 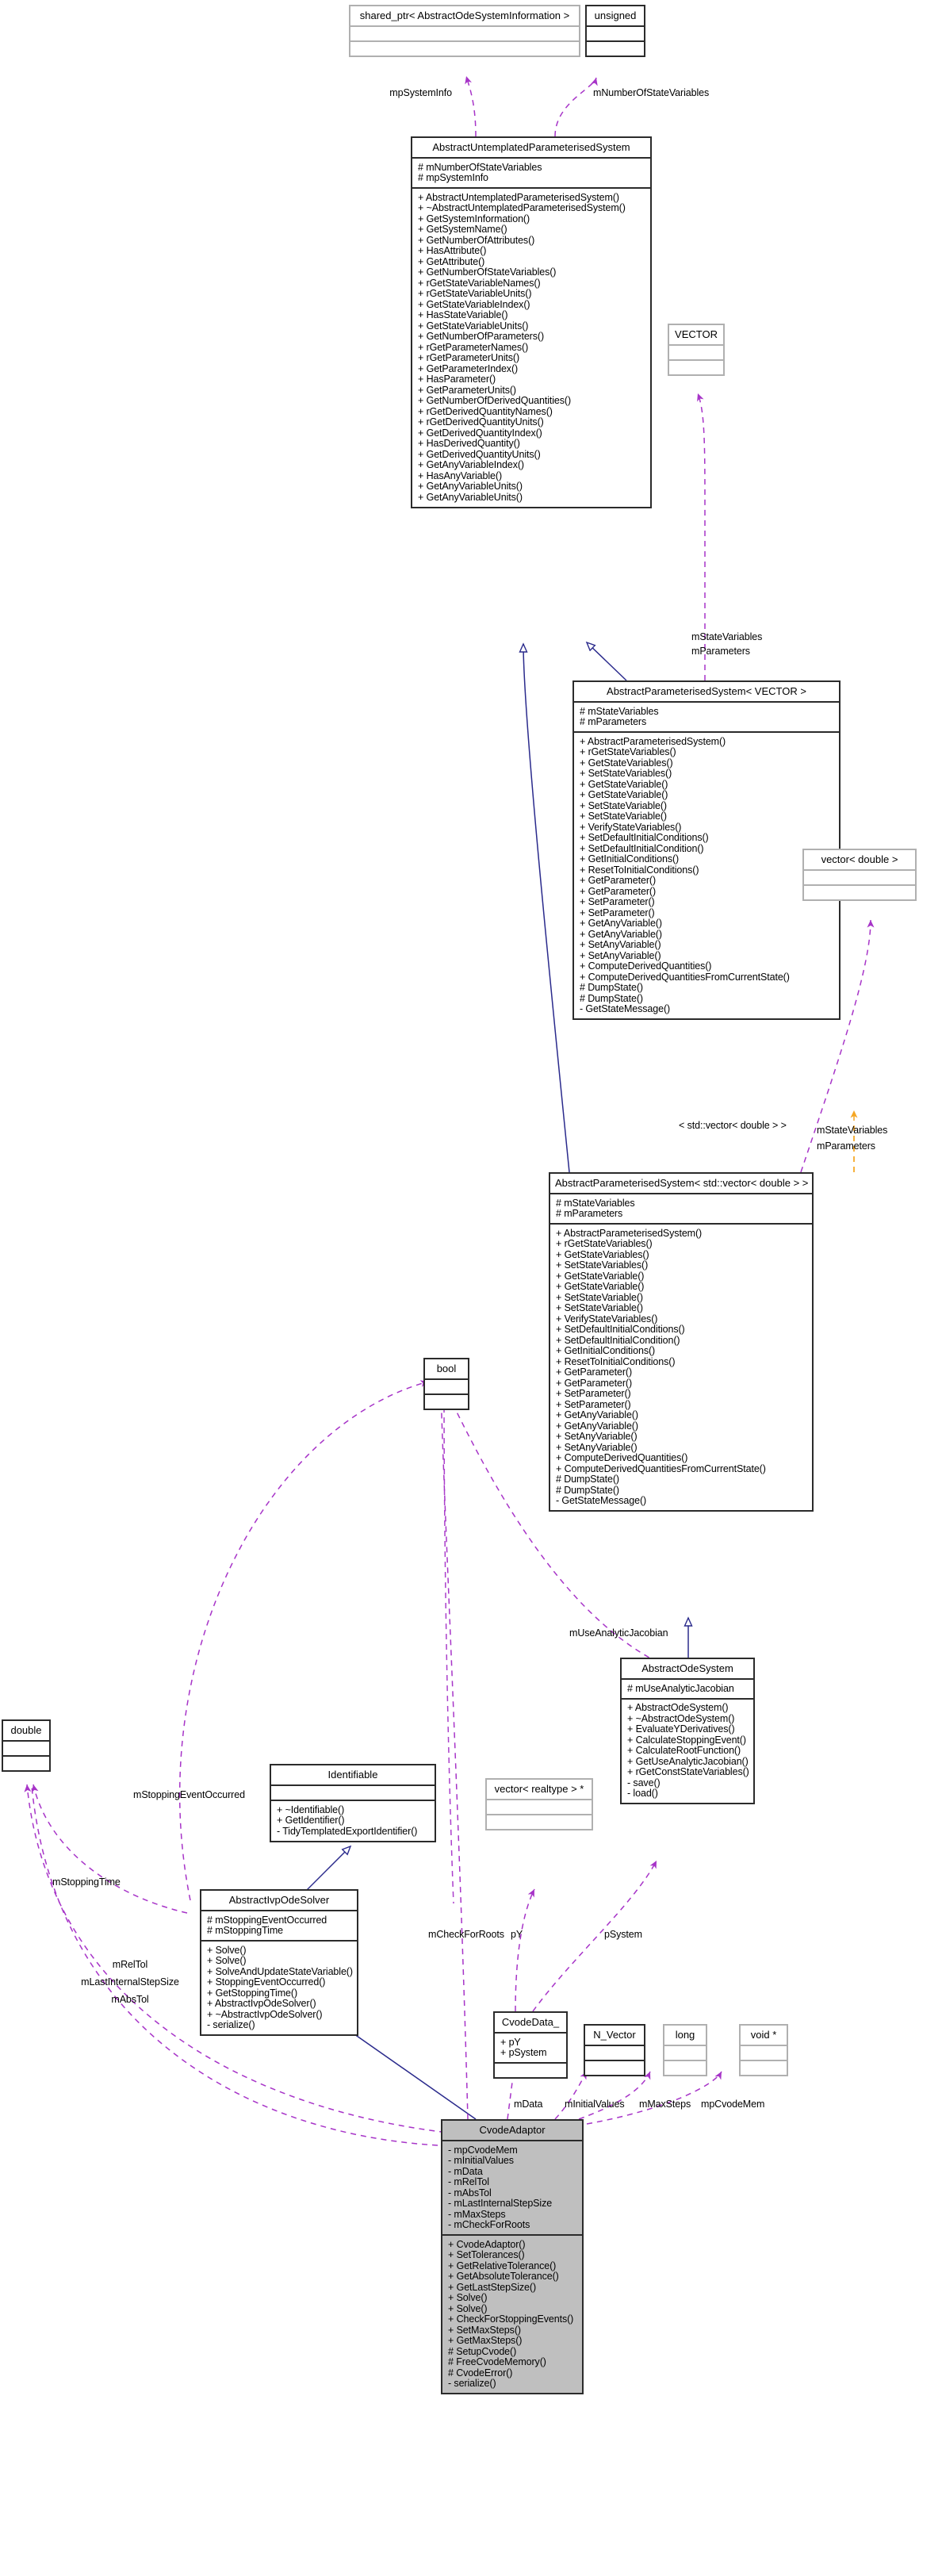 I want to click on attribute-row: - mData, so click(x=465, y=2171).